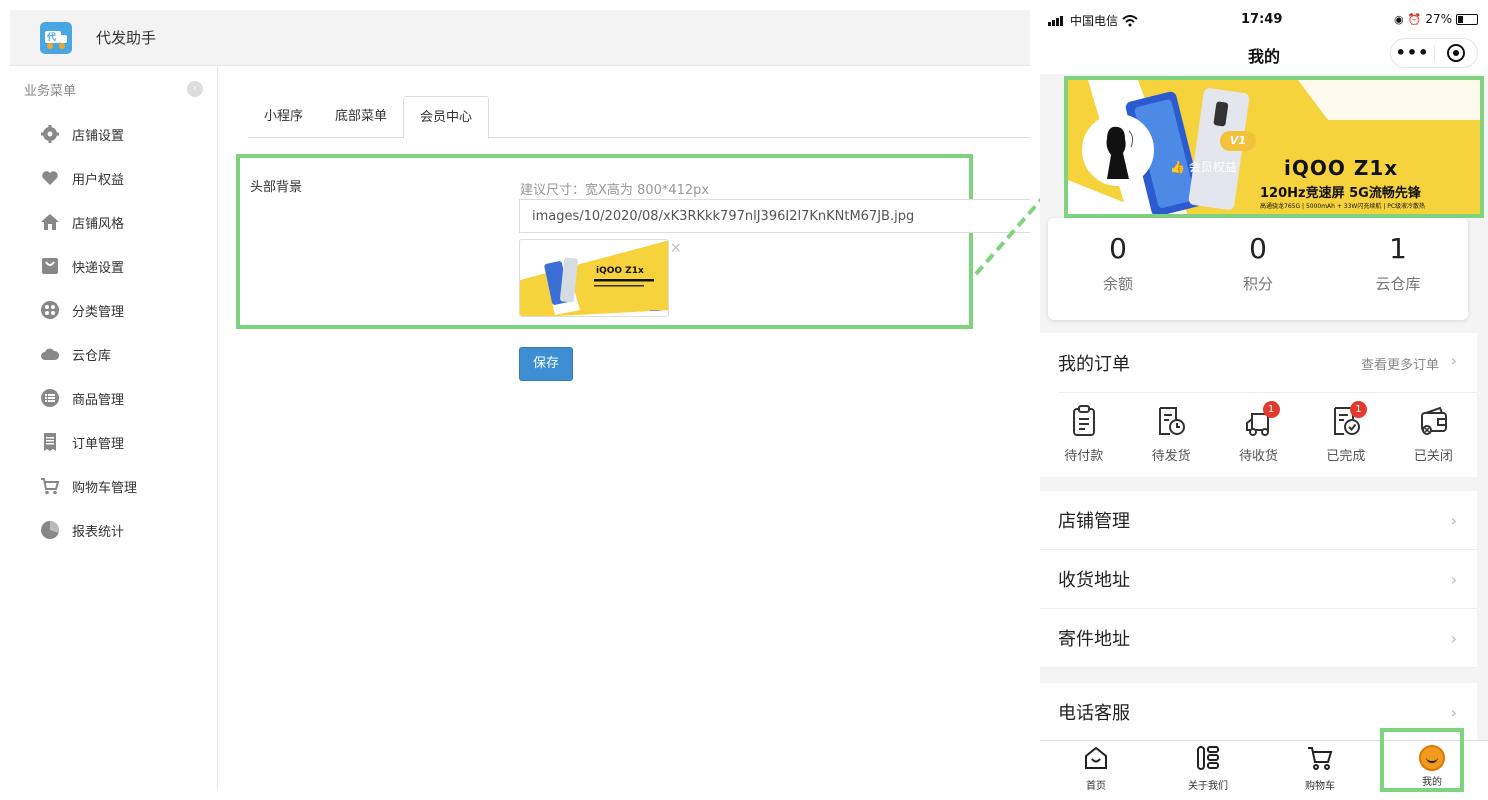 This screenshot has height=800, width=1488. Describe the element at coordinates (1346, 456) in the screenshot. I see `order-status-label: 已完成` at that location.